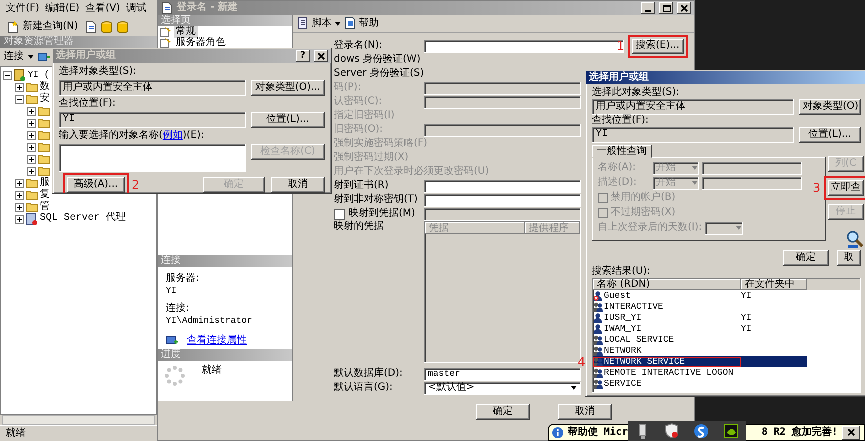 The width and height of the screenshot is (865, 441). What do you see at coordinates (731, 431) in the screenshot?
I see `square-logo-icon` at bounding box center [731, 431].